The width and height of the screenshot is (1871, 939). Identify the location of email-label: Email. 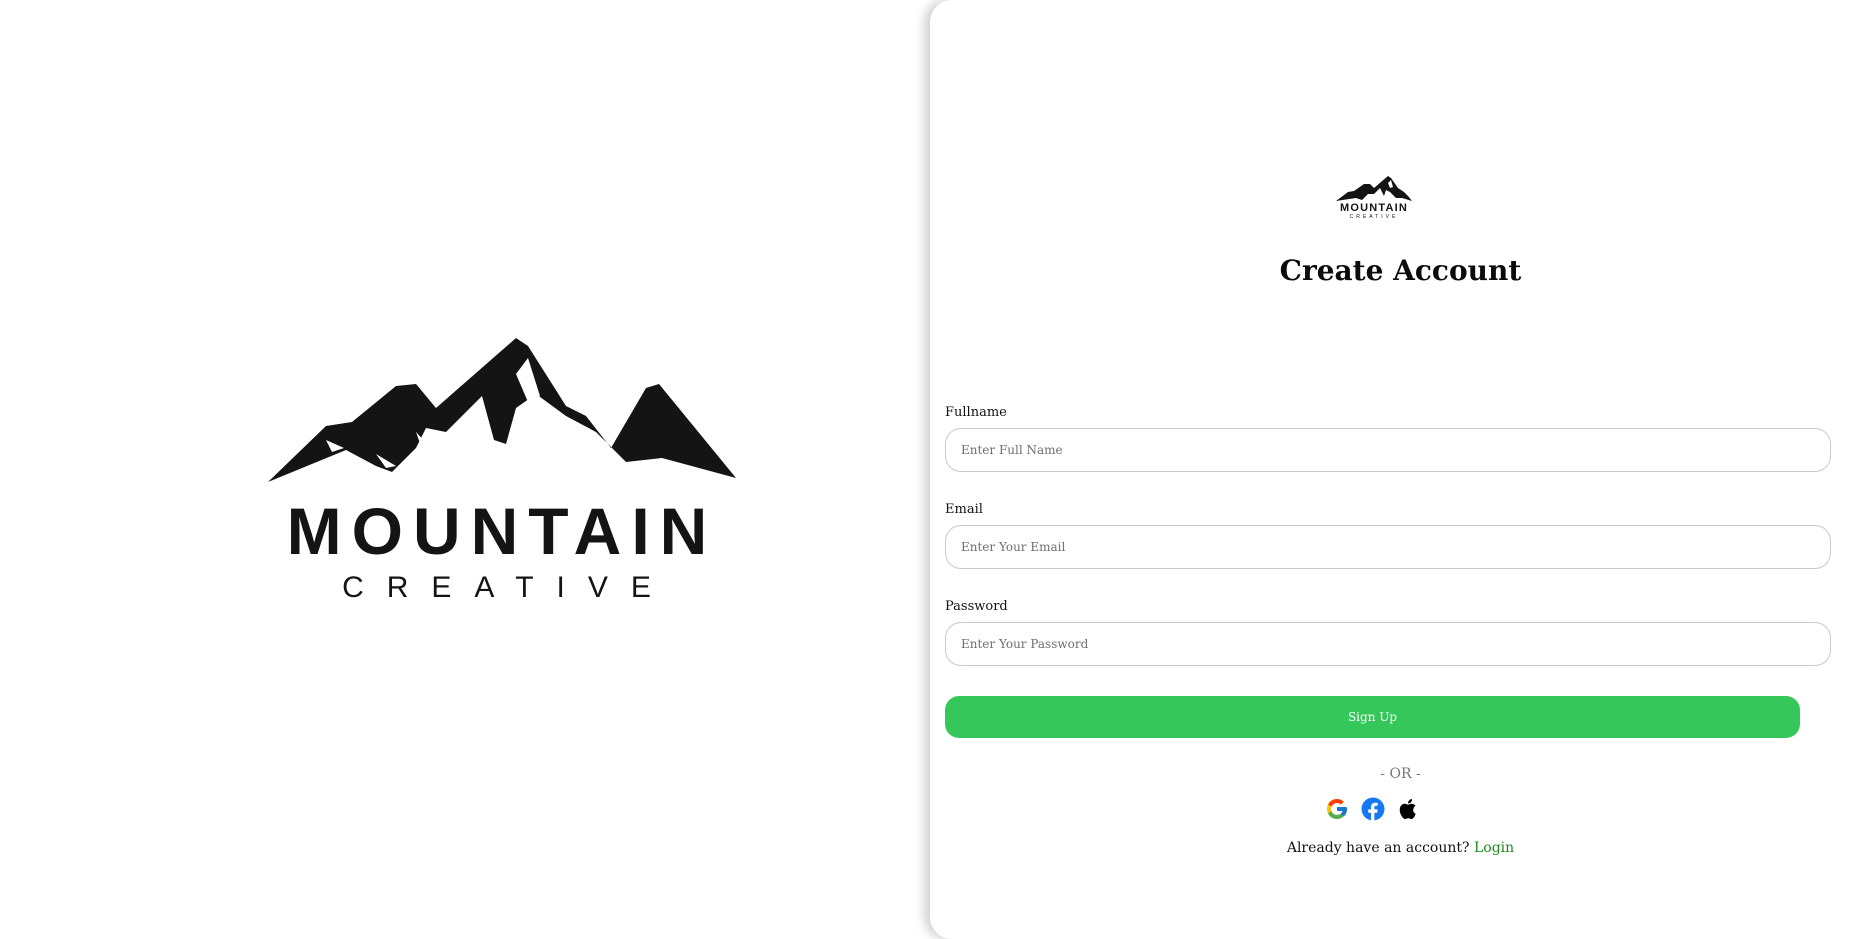
(964, 509).